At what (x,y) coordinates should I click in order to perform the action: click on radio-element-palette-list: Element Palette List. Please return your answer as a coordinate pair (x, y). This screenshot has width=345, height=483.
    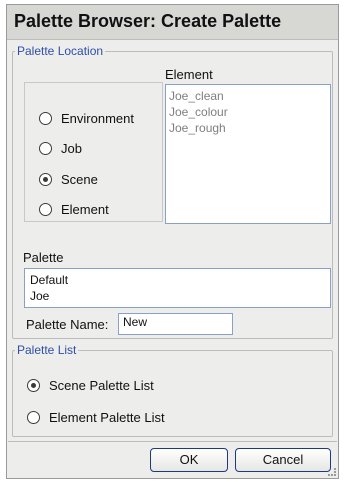
    Looking at the image, I should click on (96, 417).